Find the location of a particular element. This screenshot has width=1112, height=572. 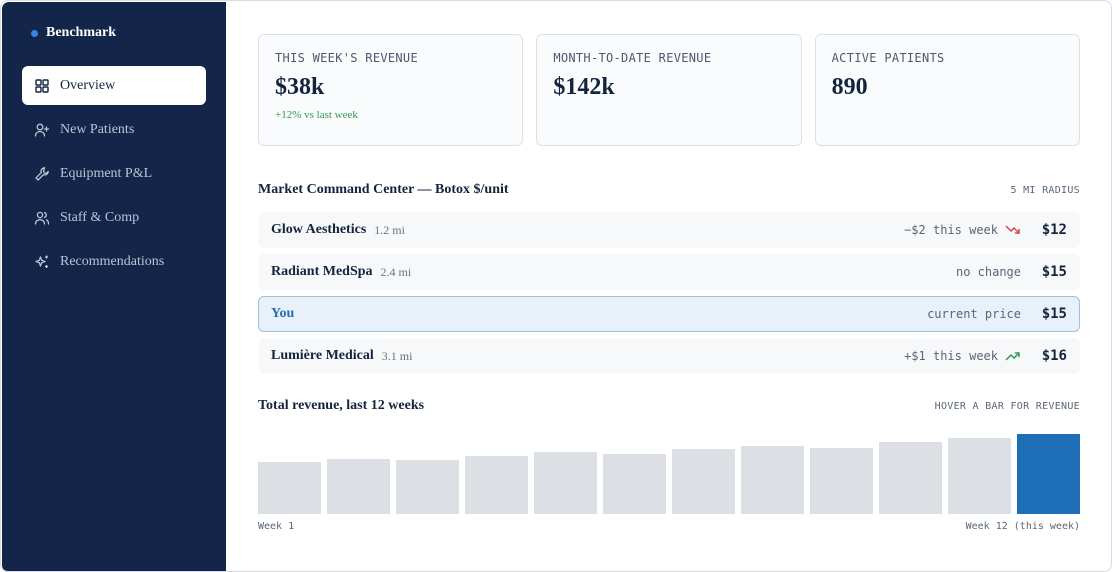

users-icon is located at coordinates (42, 218).